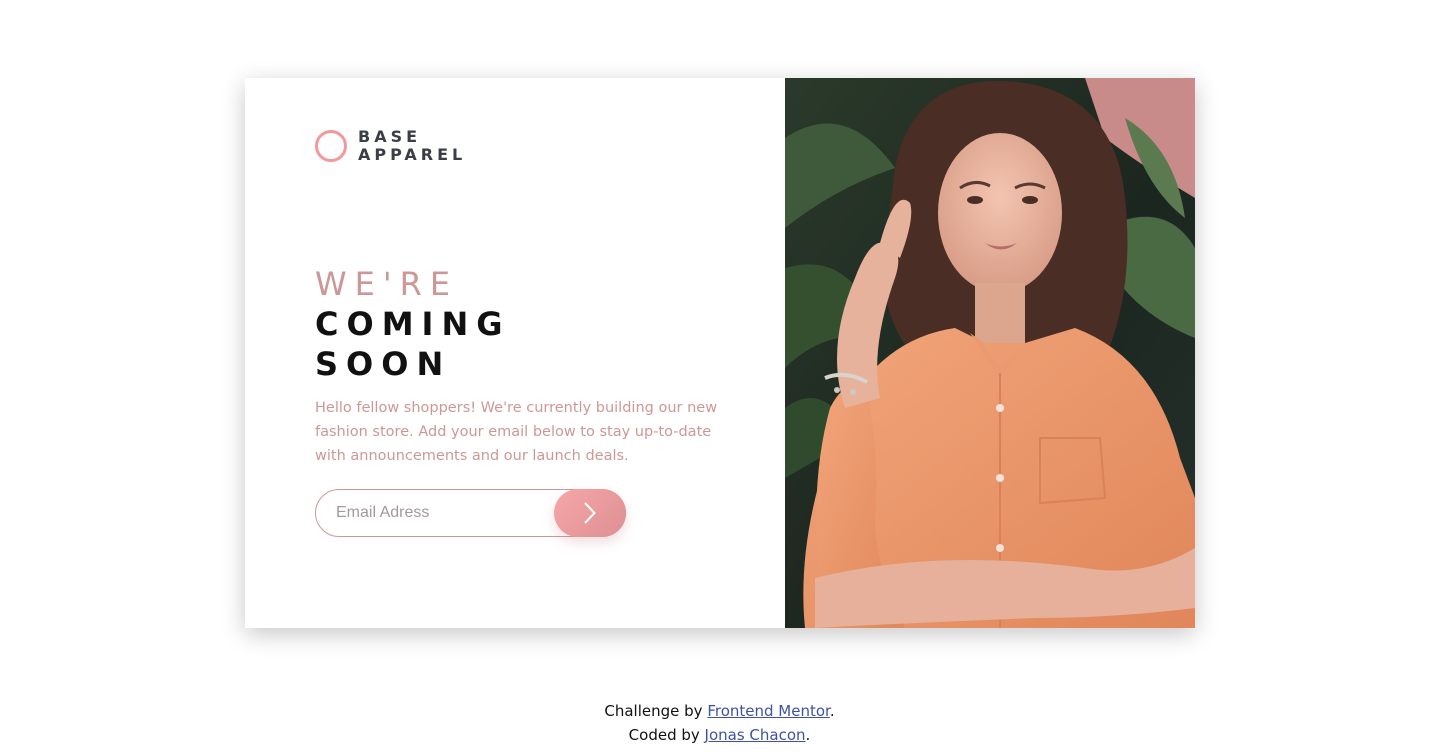 The image size is (1439, 753). I want to click on title-light-line: WE'RE, so click(387, 284).